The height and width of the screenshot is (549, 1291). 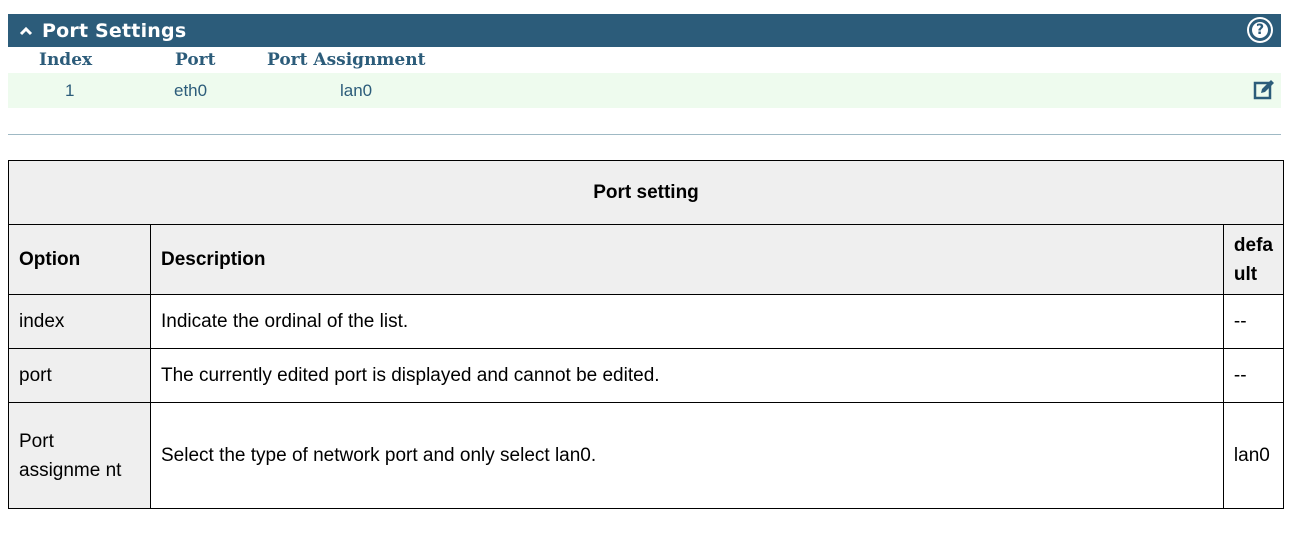 I want to click on default-cell: lan0, so click(x=1253, y=455).